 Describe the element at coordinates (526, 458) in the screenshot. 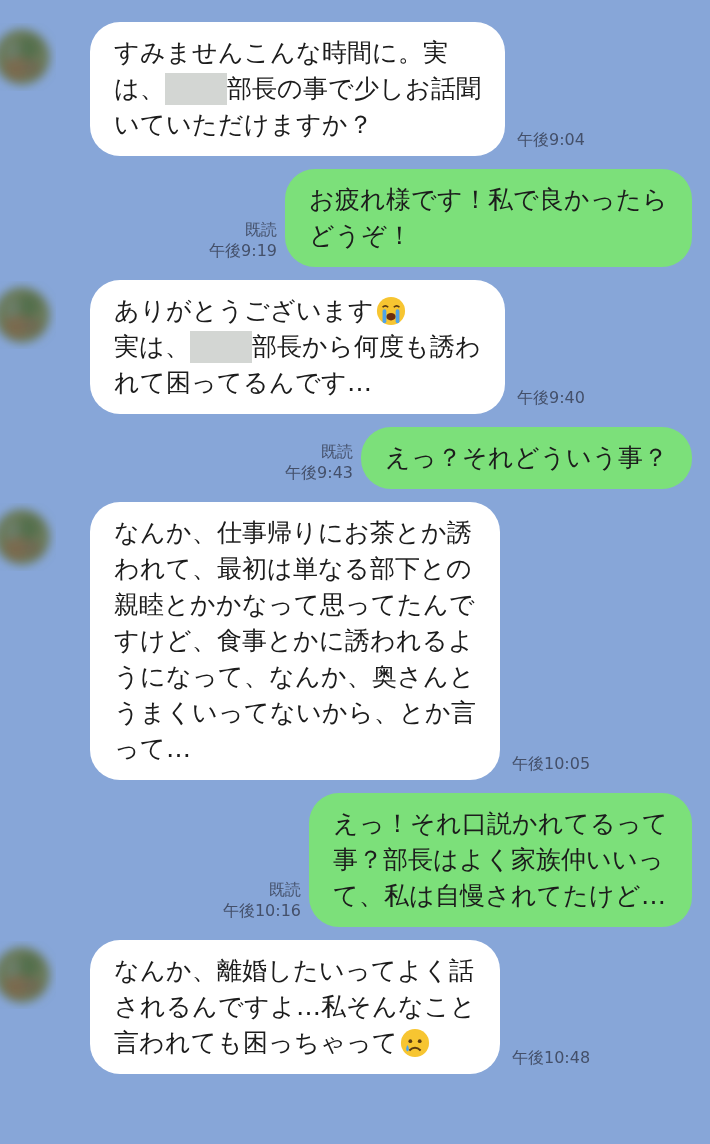

I see `message-text: えっ？それどういう事？` at that location.